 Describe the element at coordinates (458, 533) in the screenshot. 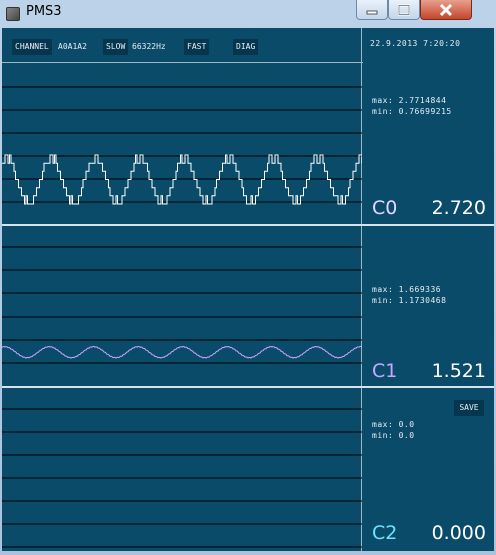

I see `c2-value: 0.000` at that location.